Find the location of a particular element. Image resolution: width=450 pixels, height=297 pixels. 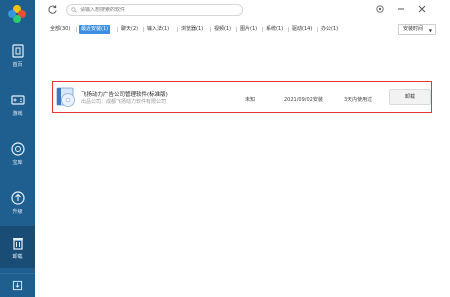

download-icon is located at coordinates (17, 285).